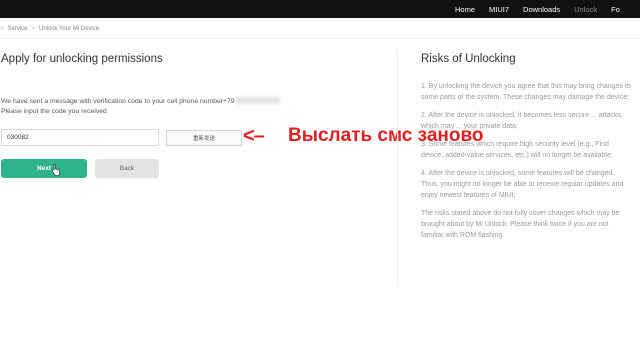 The image size is (640, 360). What do you see at coordinates (585, 9) in the screenshot?
I see `nav-unlock: Unlock` at bounding box center [585, 9].